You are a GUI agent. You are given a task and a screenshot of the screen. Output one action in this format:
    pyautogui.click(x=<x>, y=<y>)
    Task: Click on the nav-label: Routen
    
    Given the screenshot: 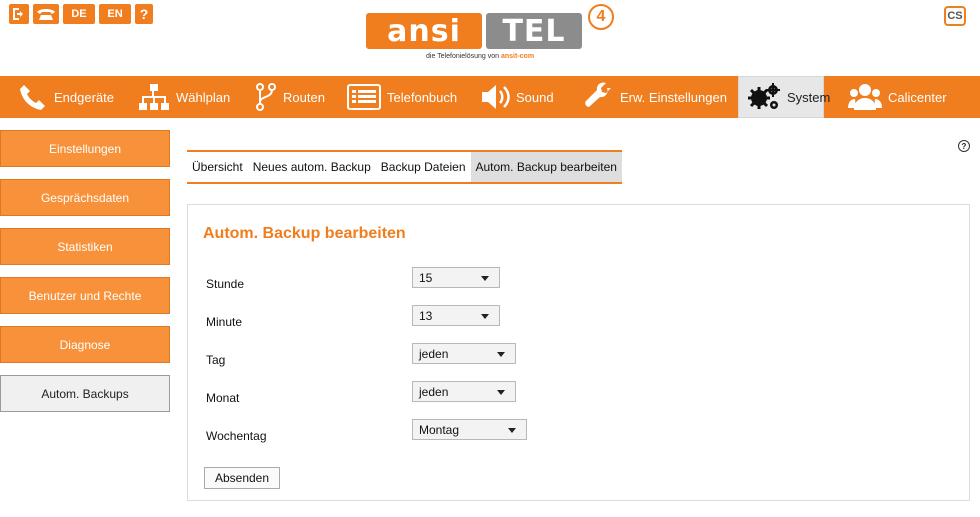 What is the action you would take?
    pyautogui.click(x=304, y=97)
    